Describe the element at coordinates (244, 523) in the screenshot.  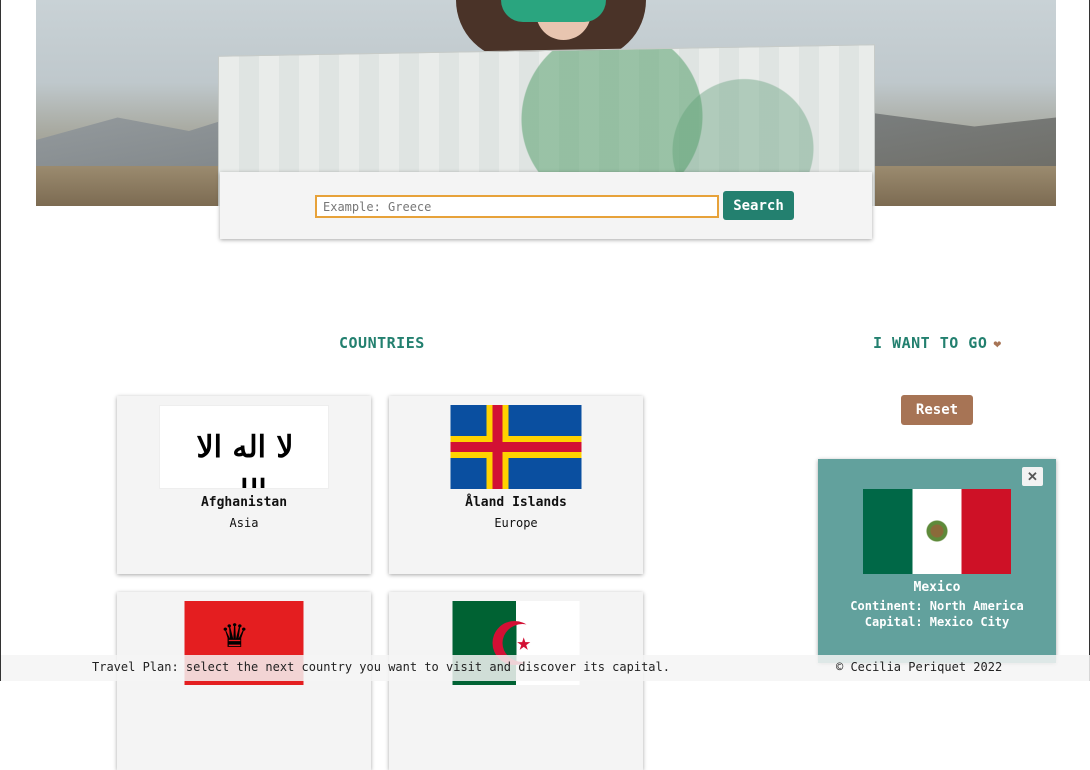
I see `country-continent: Asia` at that location.